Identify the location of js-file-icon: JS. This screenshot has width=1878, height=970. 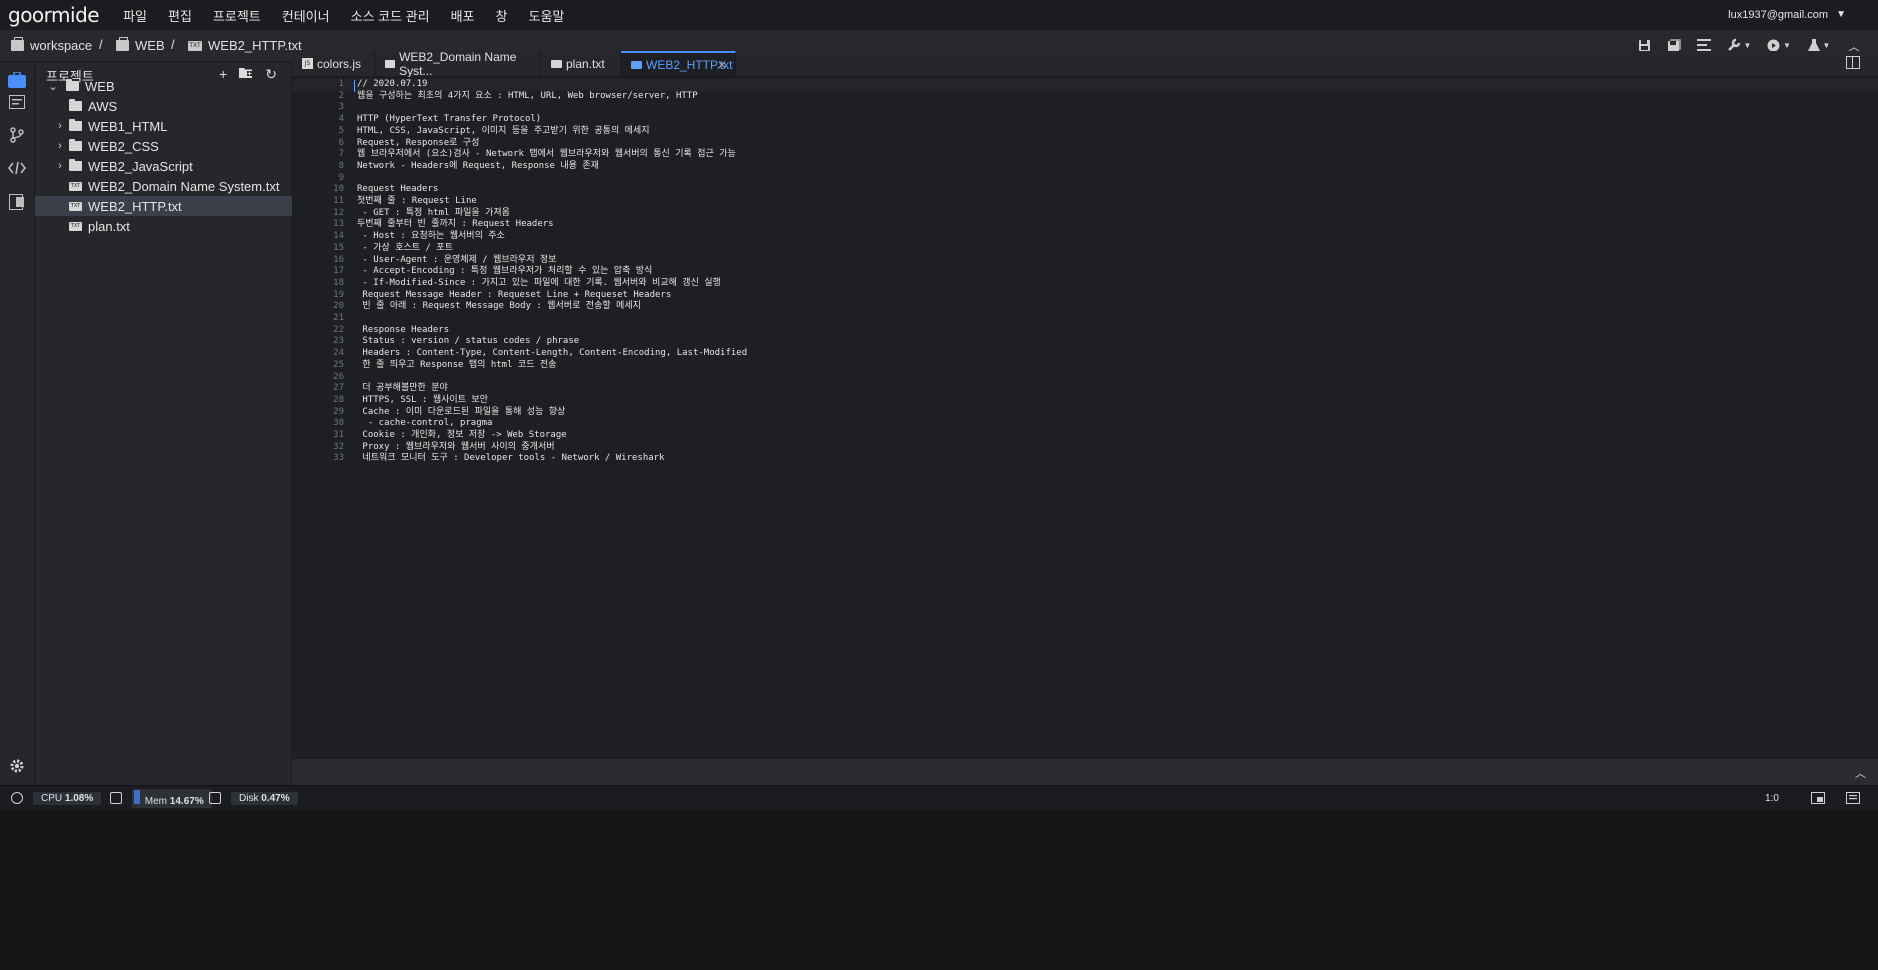
(307, 63).